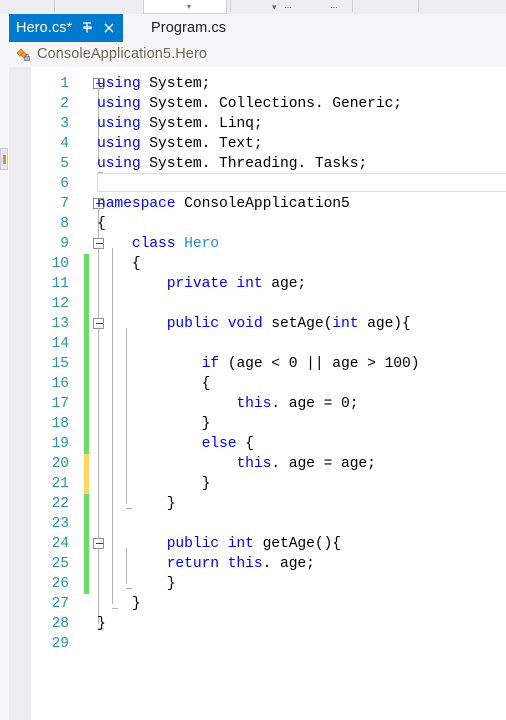 Image resolution: width=506 pixels, height=720 pixels. I want to click on line-number: 23, so click(60, 524).